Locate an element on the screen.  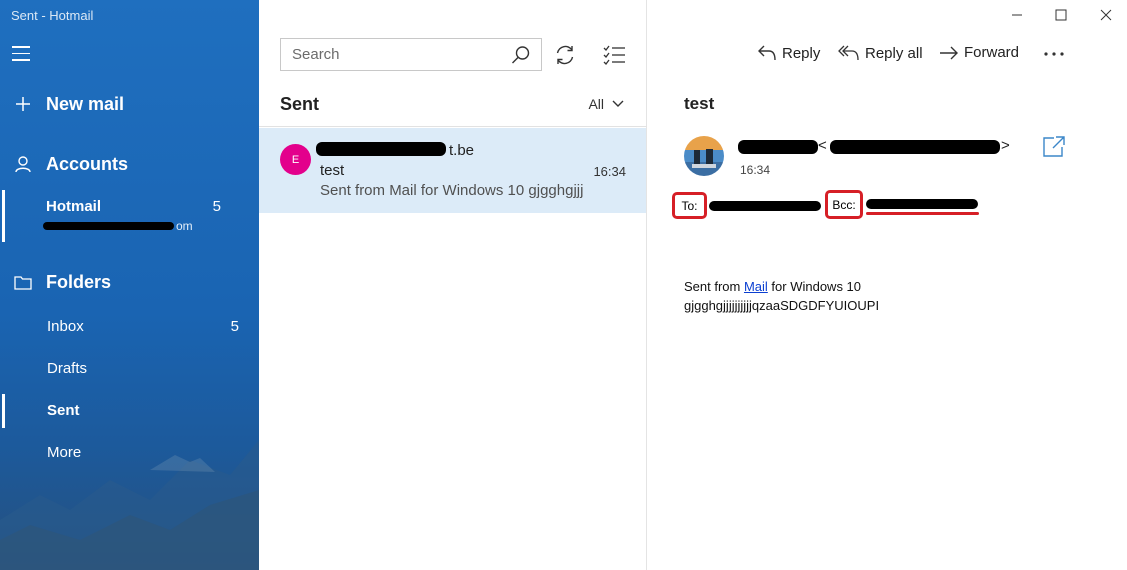
body-text-suffix: for Windows 10 is located at coordinates (814, 286).